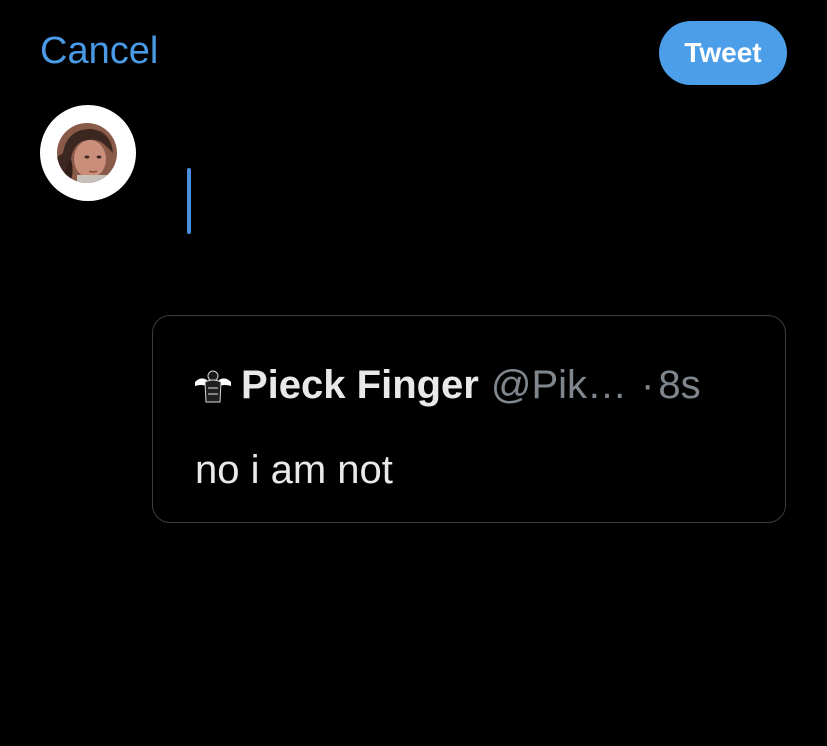  What do you see at coordinates (475, 205) in the screenshot?
I see `tweet-compose-input` at bounding box center [475, 205].